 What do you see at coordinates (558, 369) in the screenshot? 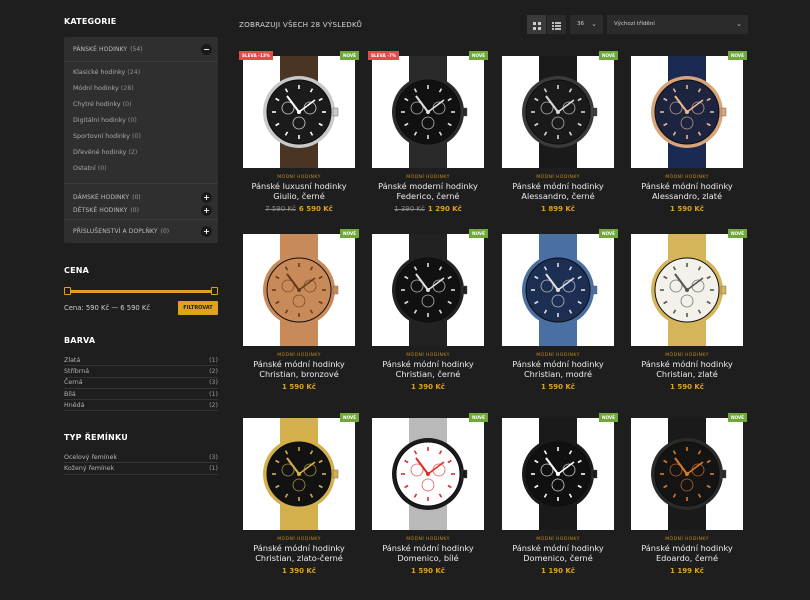
I see `product-name: Pánské módní hodinky Christian, modré` at bounding box center [558, 369].